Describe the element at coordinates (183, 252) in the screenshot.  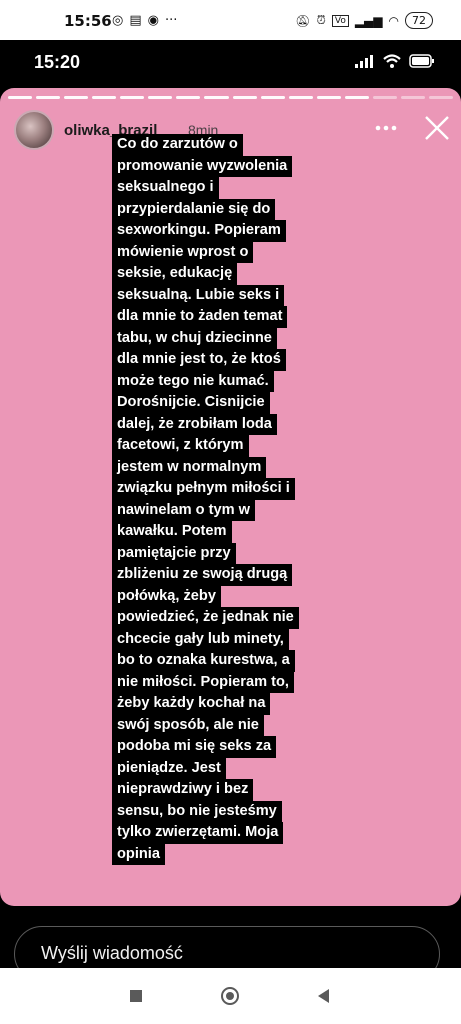
I see `story-text-line: mówienie wprost o` at that location.